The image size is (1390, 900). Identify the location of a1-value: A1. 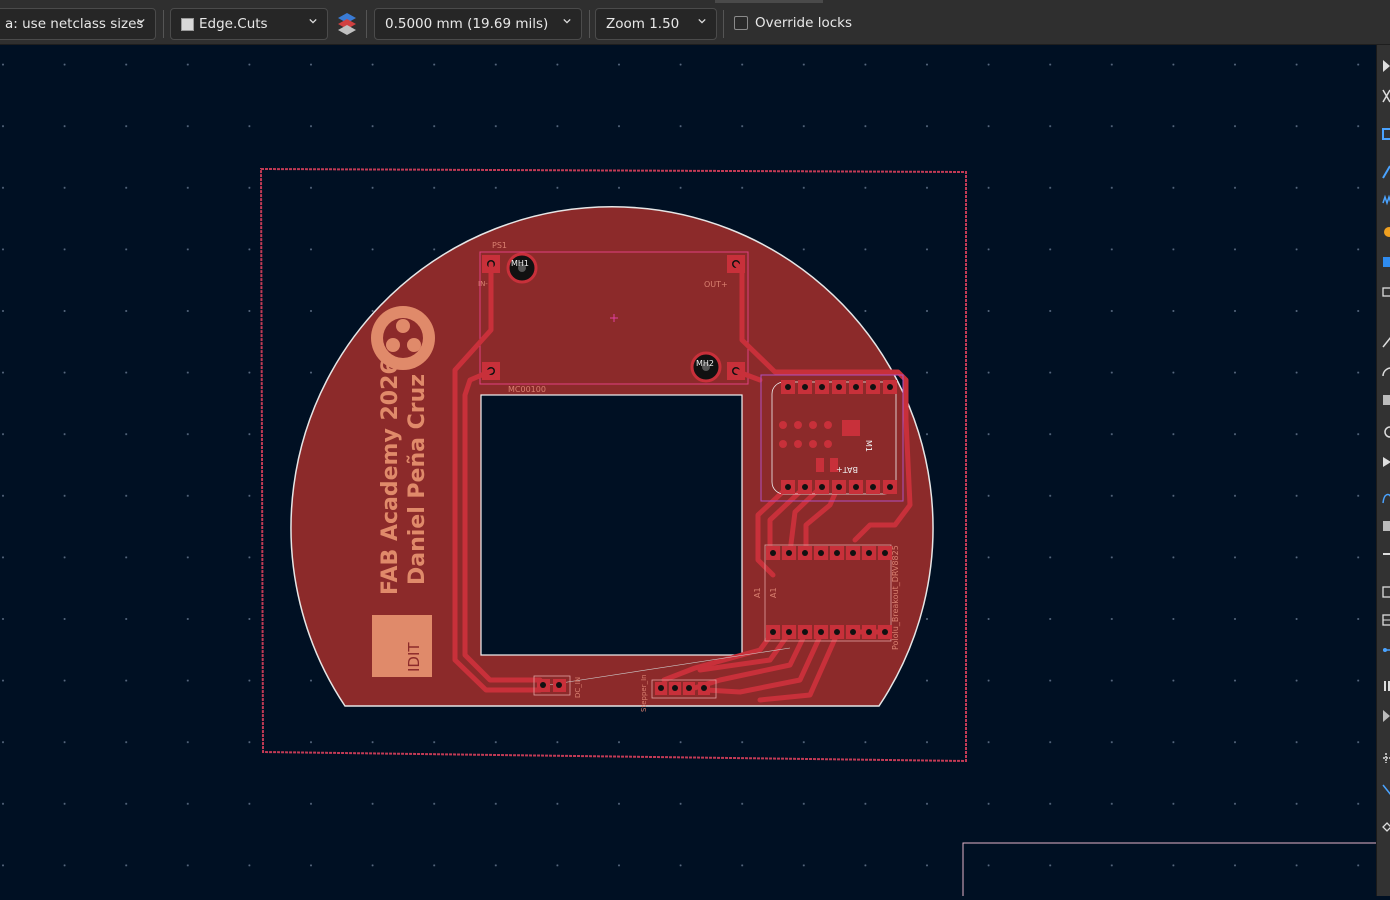
(773, 592).